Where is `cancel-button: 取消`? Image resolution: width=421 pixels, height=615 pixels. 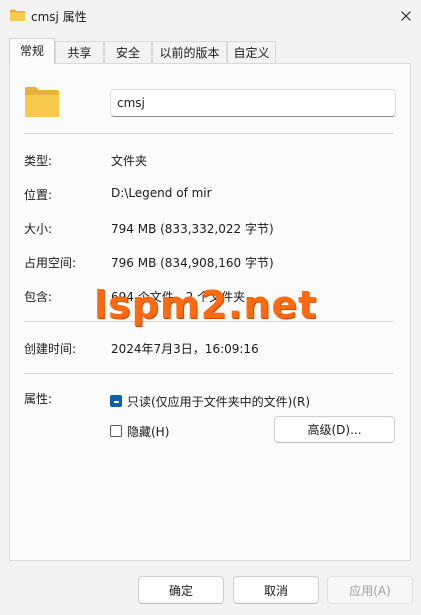
cancel-button: 取消 is located at coordinates (276, 590).